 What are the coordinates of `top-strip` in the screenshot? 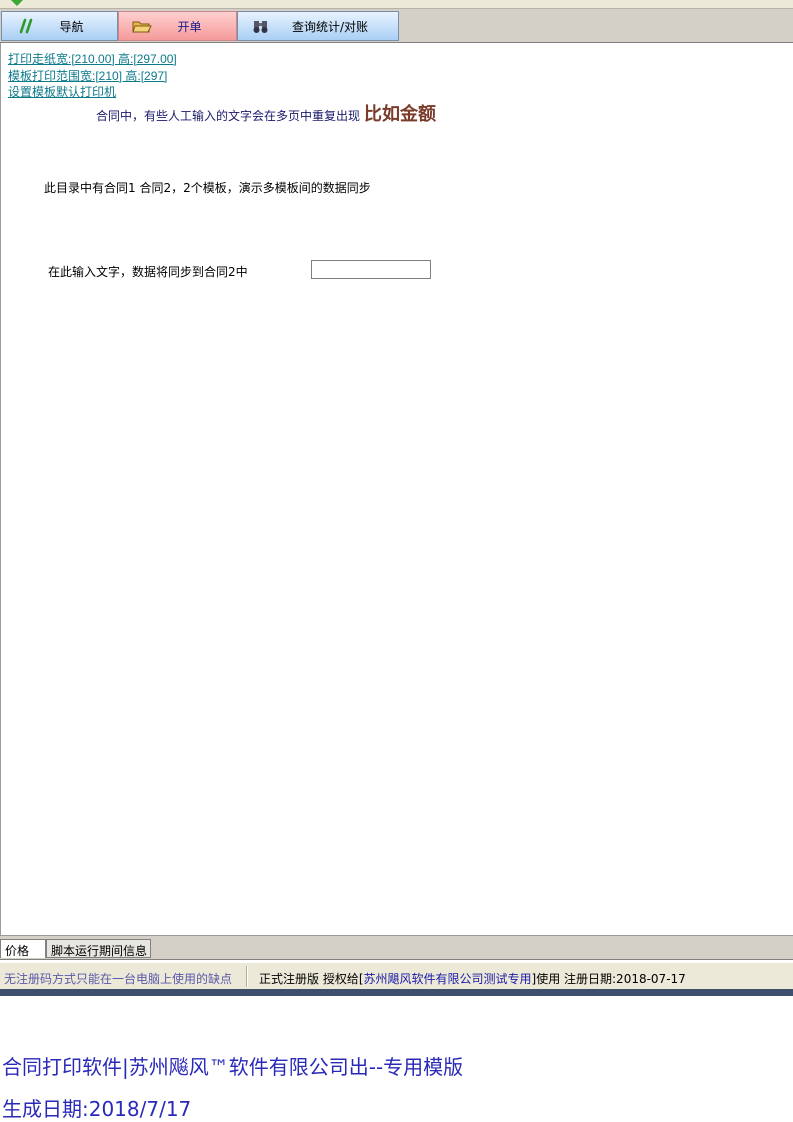 It's located at (396, 4).